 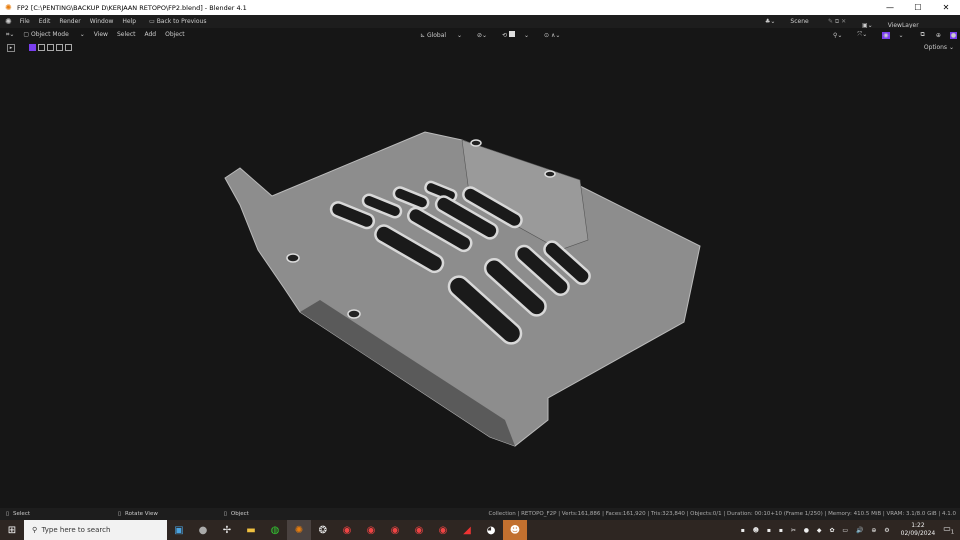 What do you see at coordinates (862, 35) in the screenshot?
I see `gizmo-icon: ⤧⌄` at bounding box center [862, 35].